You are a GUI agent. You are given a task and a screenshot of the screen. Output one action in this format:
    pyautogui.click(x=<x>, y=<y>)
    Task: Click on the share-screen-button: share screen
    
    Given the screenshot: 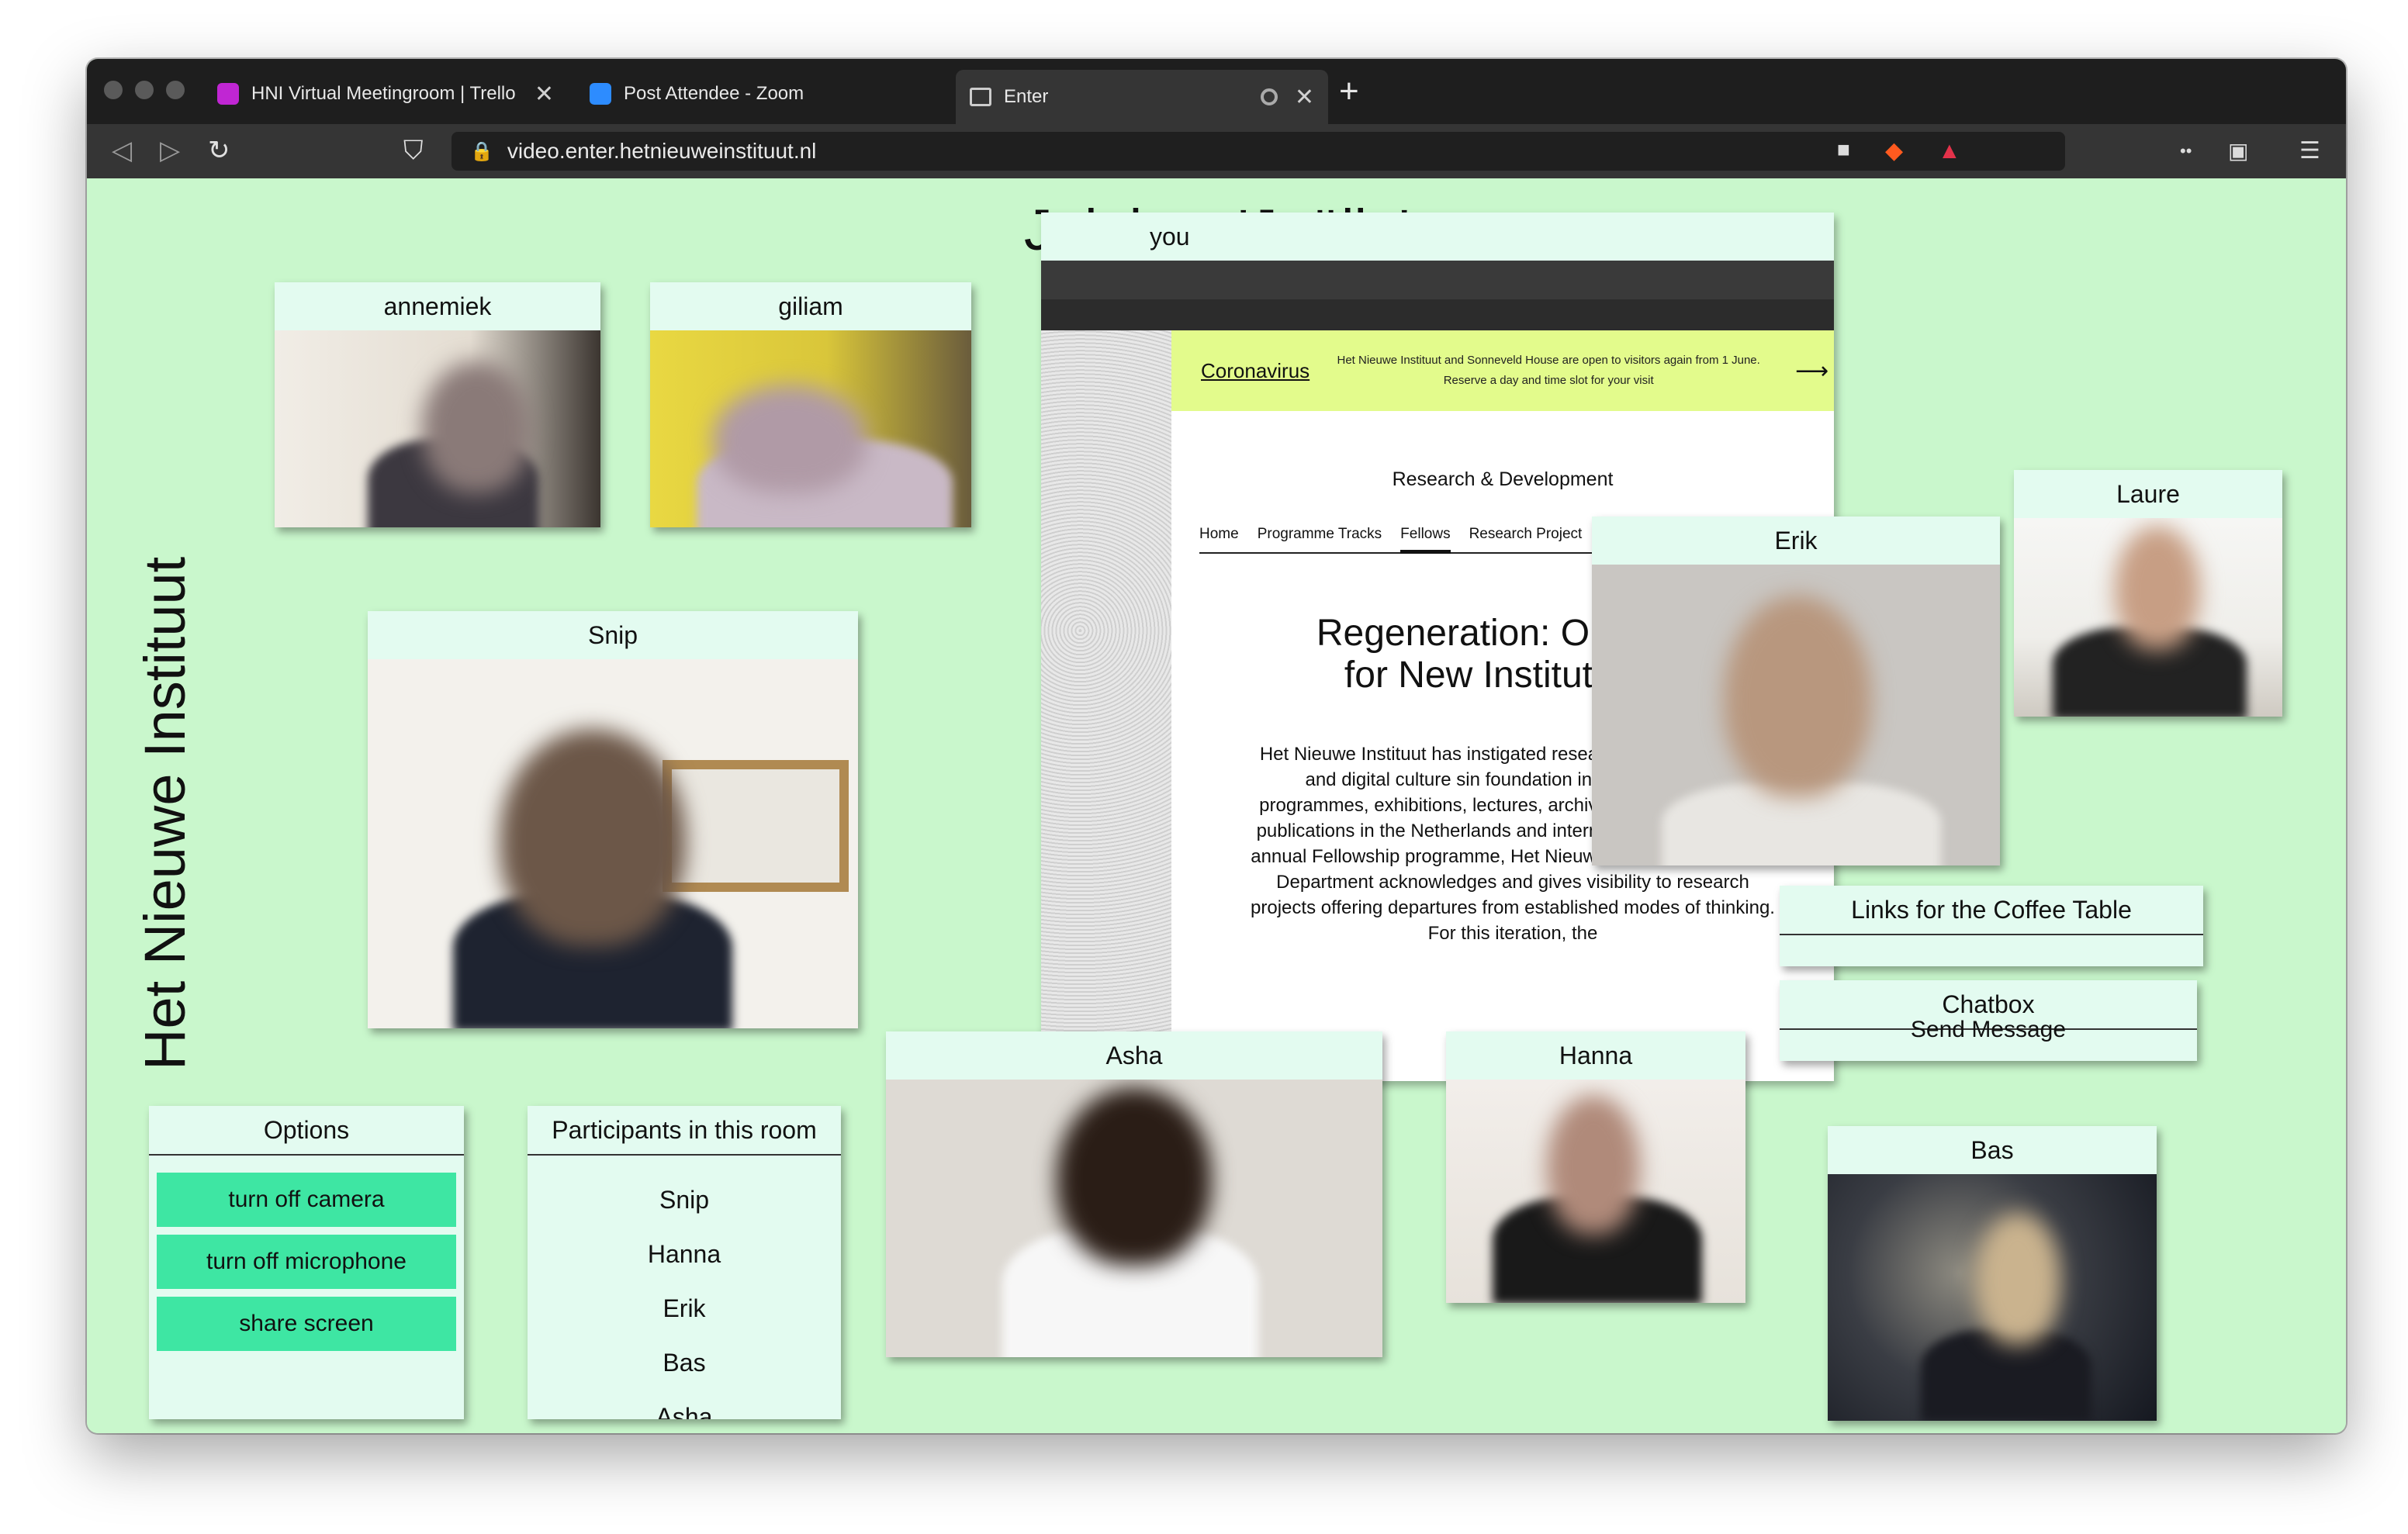 What is the action you would take?
    pyautogui.click(x=306, y=1324)
    